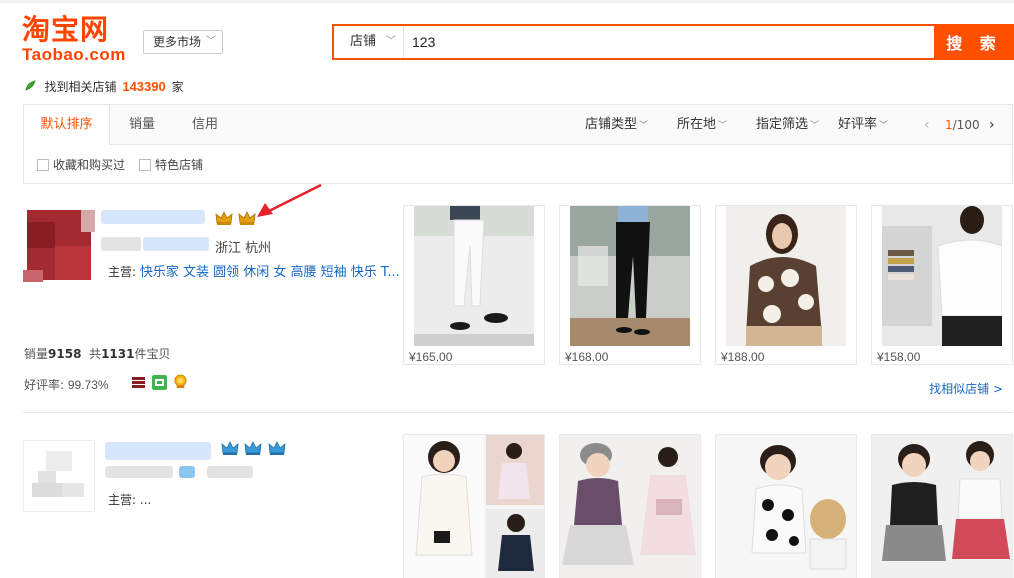 The width and height of the screenshot is (1014, 578). I want to click on more-markets-button: 更多市场 ﹀, so click(183, 42).